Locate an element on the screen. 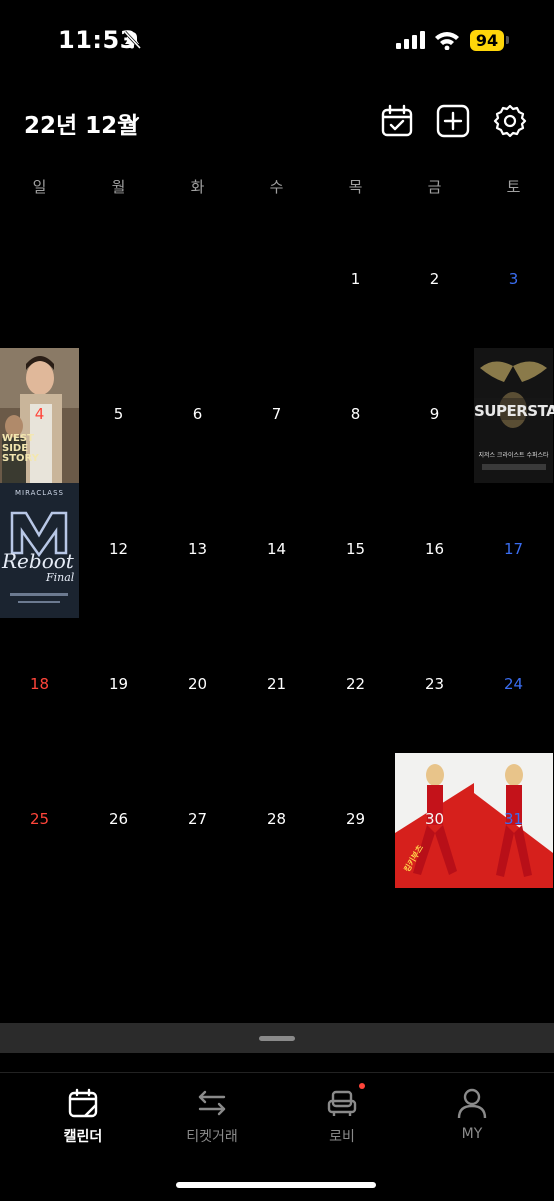 The image size is (554, 1201). day-number: 1 is located at coordinates (355, 279).